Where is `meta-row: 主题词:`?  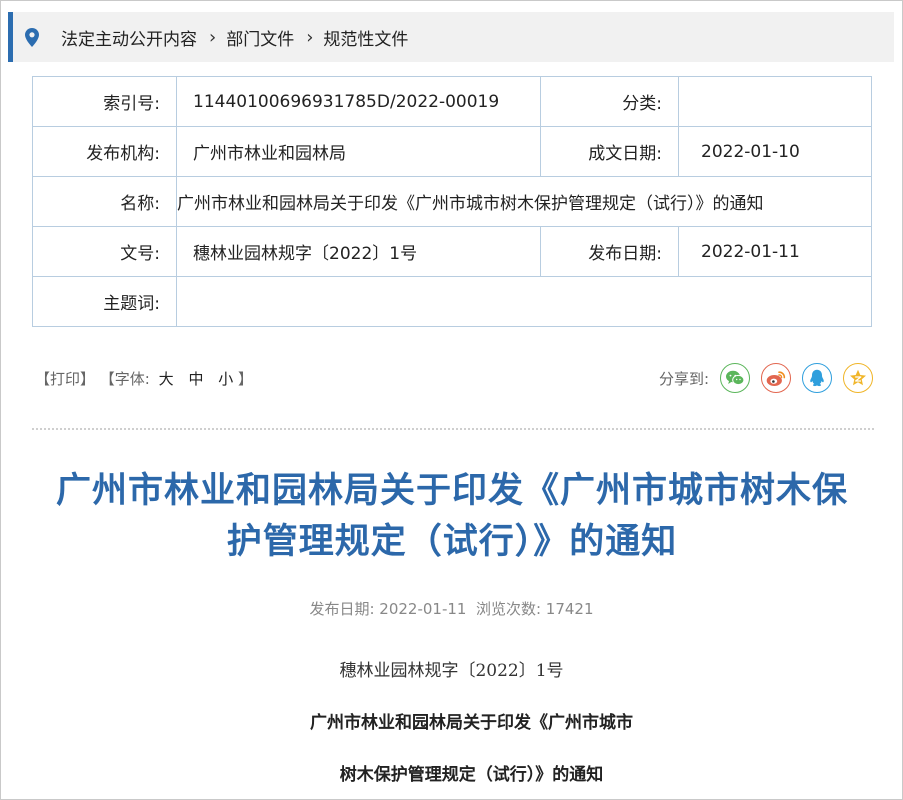 meta-row: 主题词: is located at coordinates (452, 301).